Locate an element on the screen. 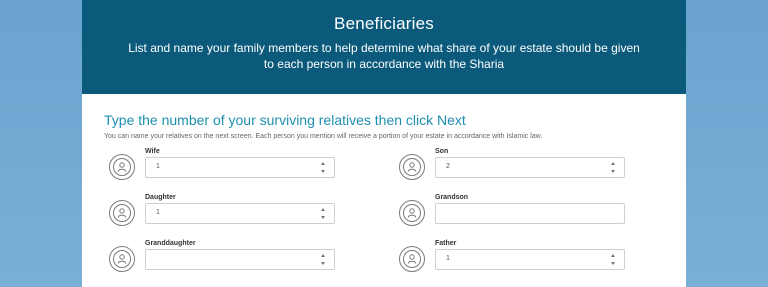 This screenshot has height=287, width=768. field-father: Father 1 is located at coordinates (514, 261).